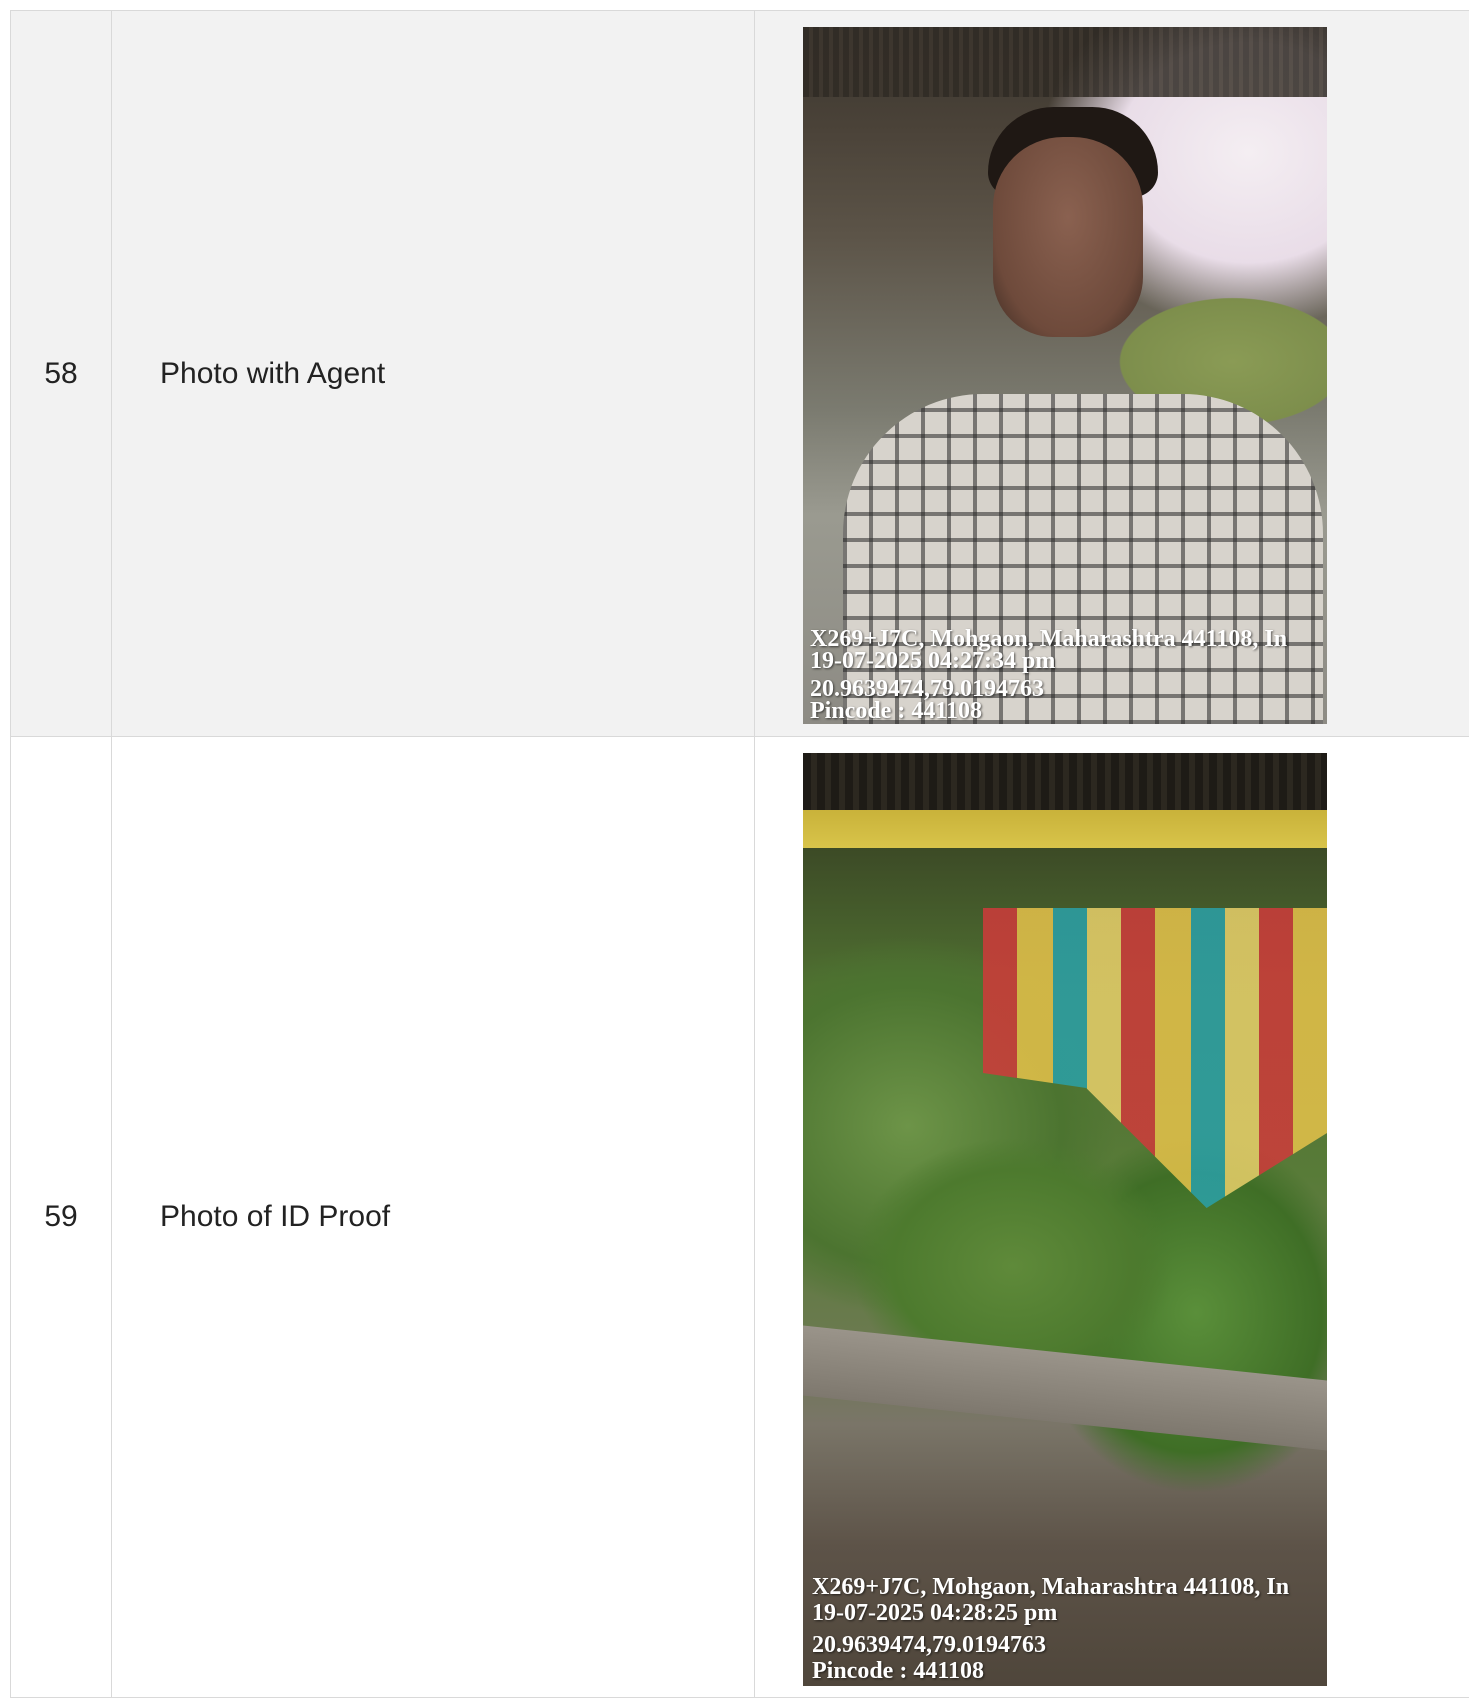 The height and width of the screenshot is (1698, 1469). Describe the element at coordinates (61, 1217) in the screenshot. I see `row-number: 59` at that location.